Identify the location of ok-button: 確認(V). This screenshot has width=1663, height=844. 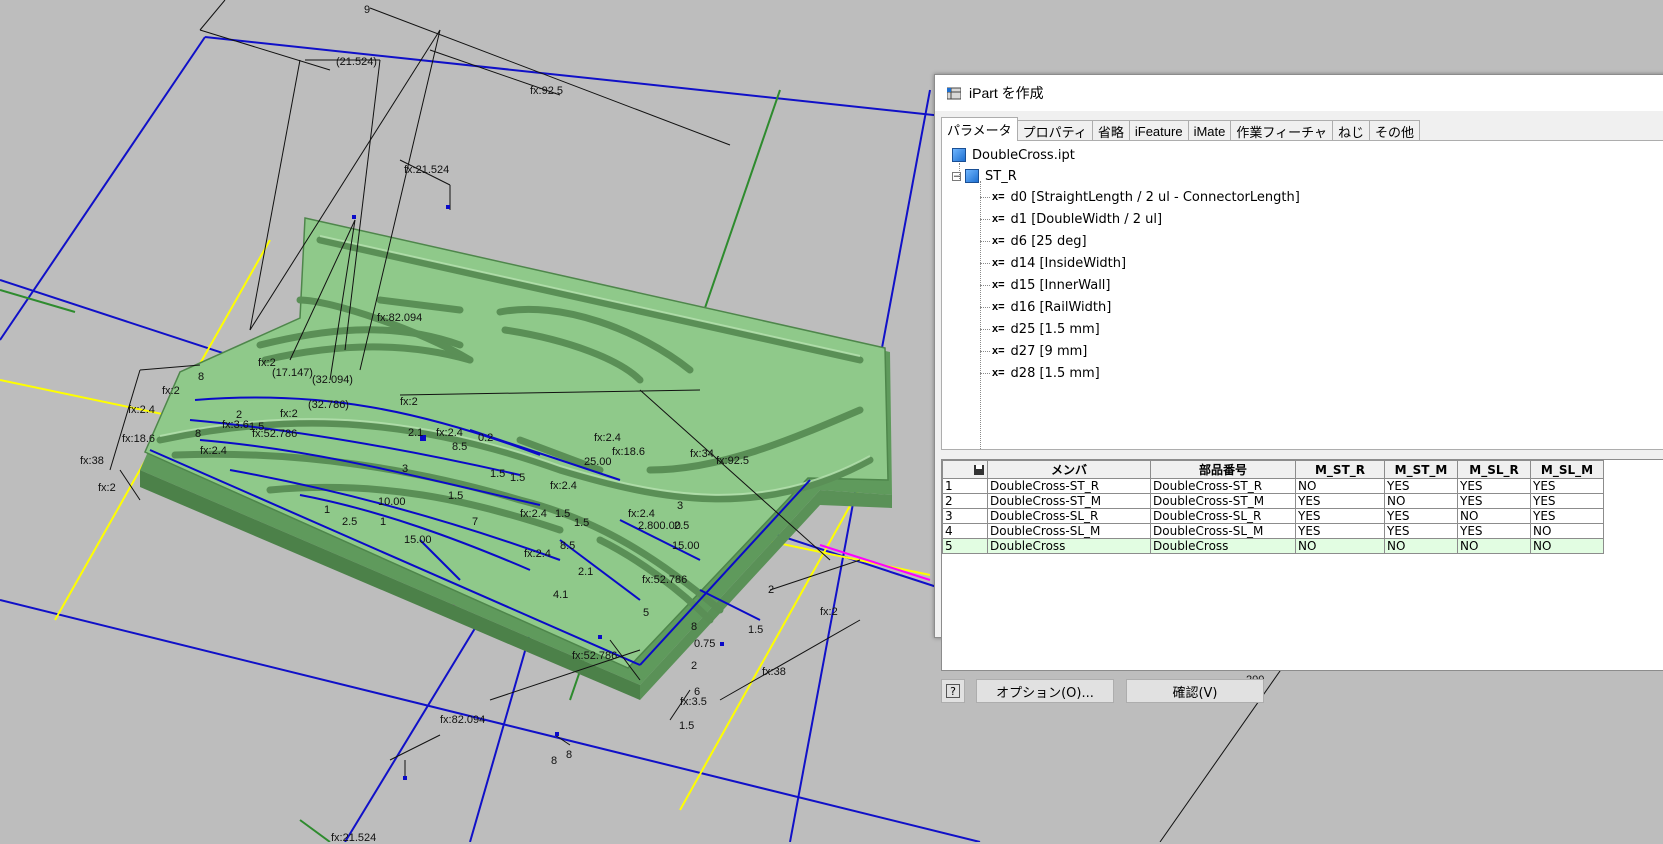
(1195, 691).